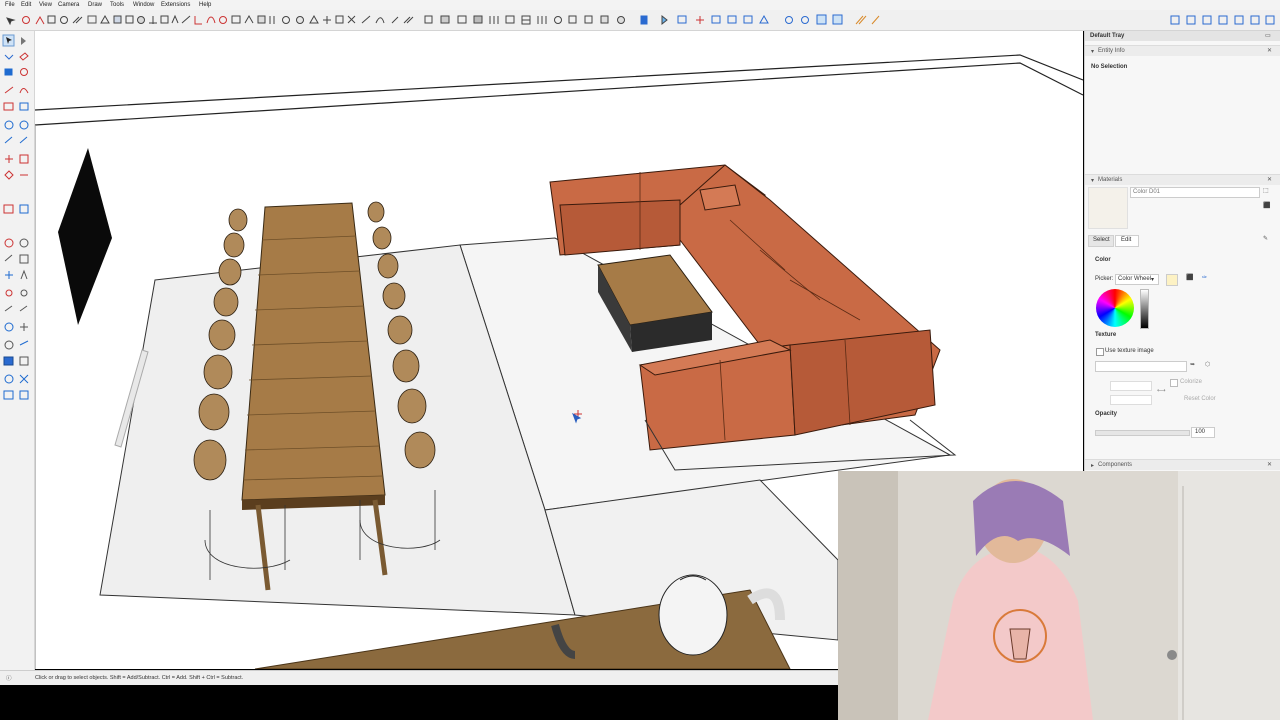  I want to click on chevron-down-icon: ▾, so click(1153, 280).